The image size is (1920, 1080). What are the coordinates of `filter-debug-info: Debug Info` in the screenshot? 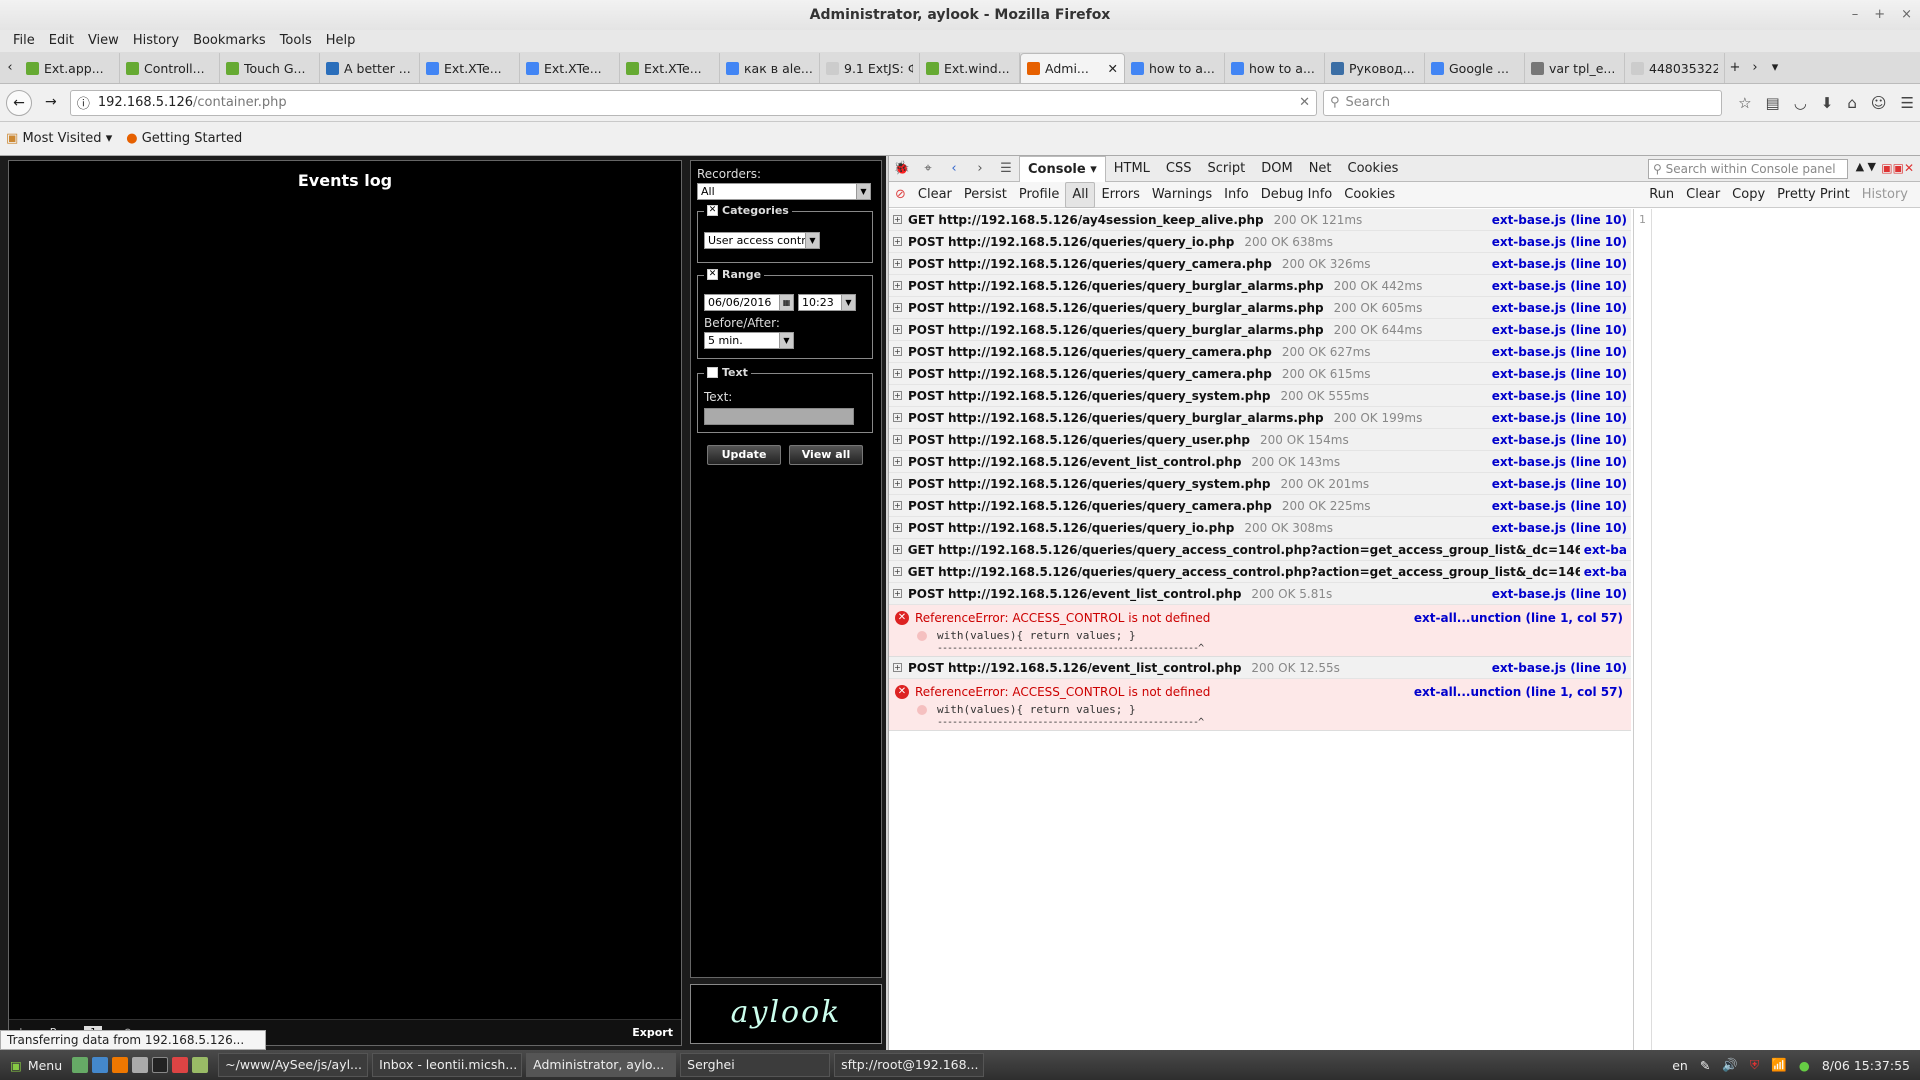 It's located at (1297, 195).